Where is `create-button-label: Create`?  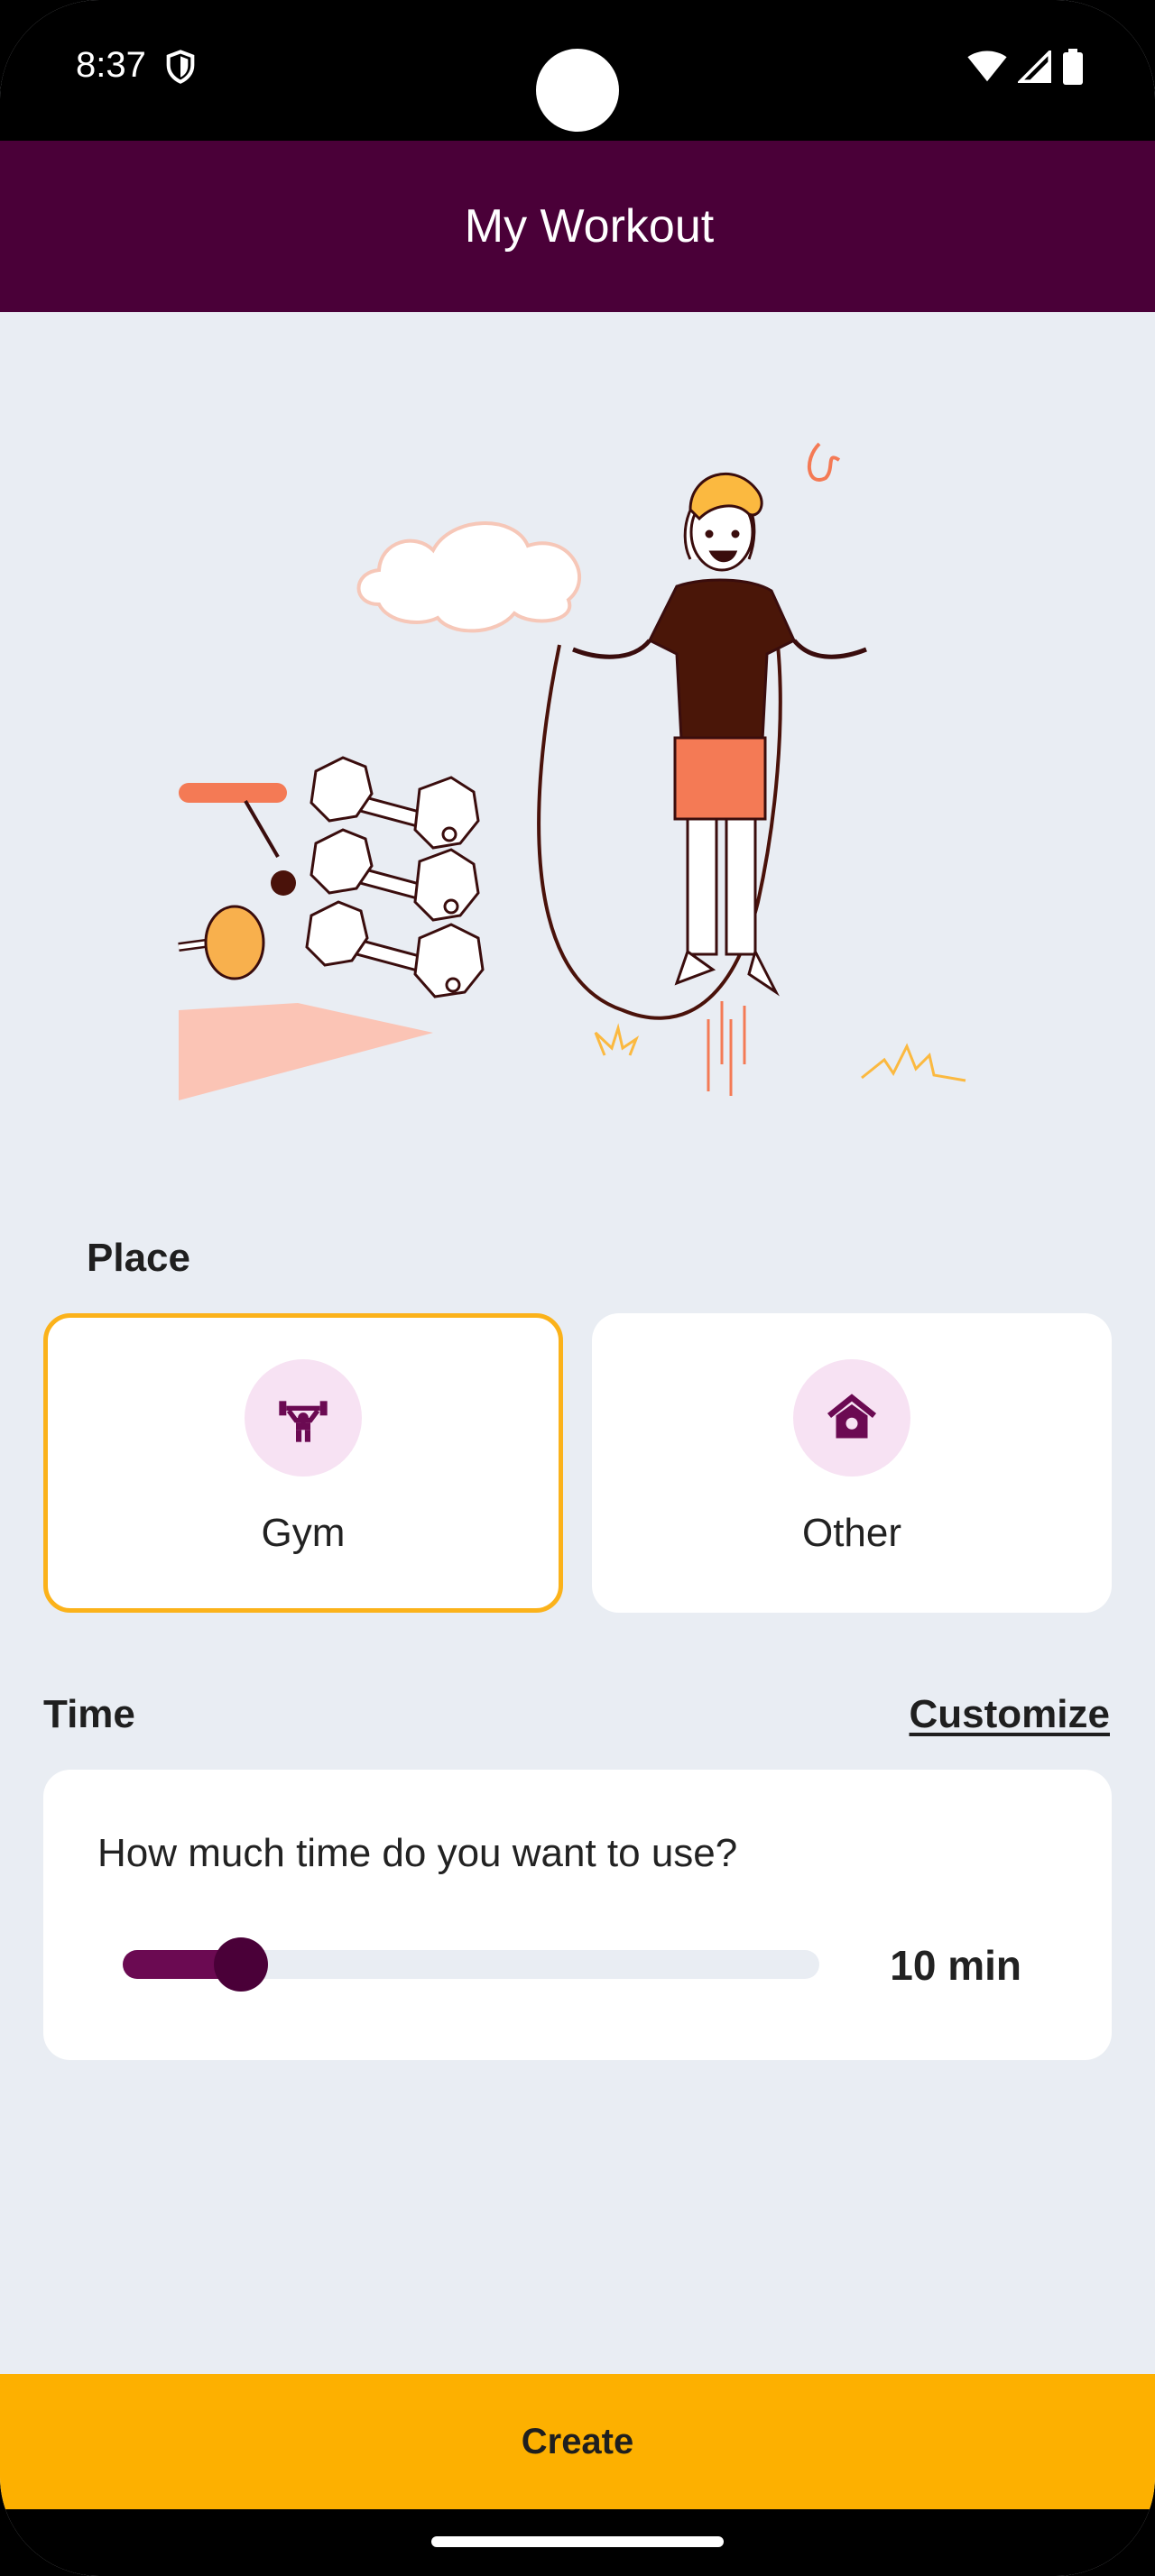
create-button-label: Create is located at coordinates (577, 2441).